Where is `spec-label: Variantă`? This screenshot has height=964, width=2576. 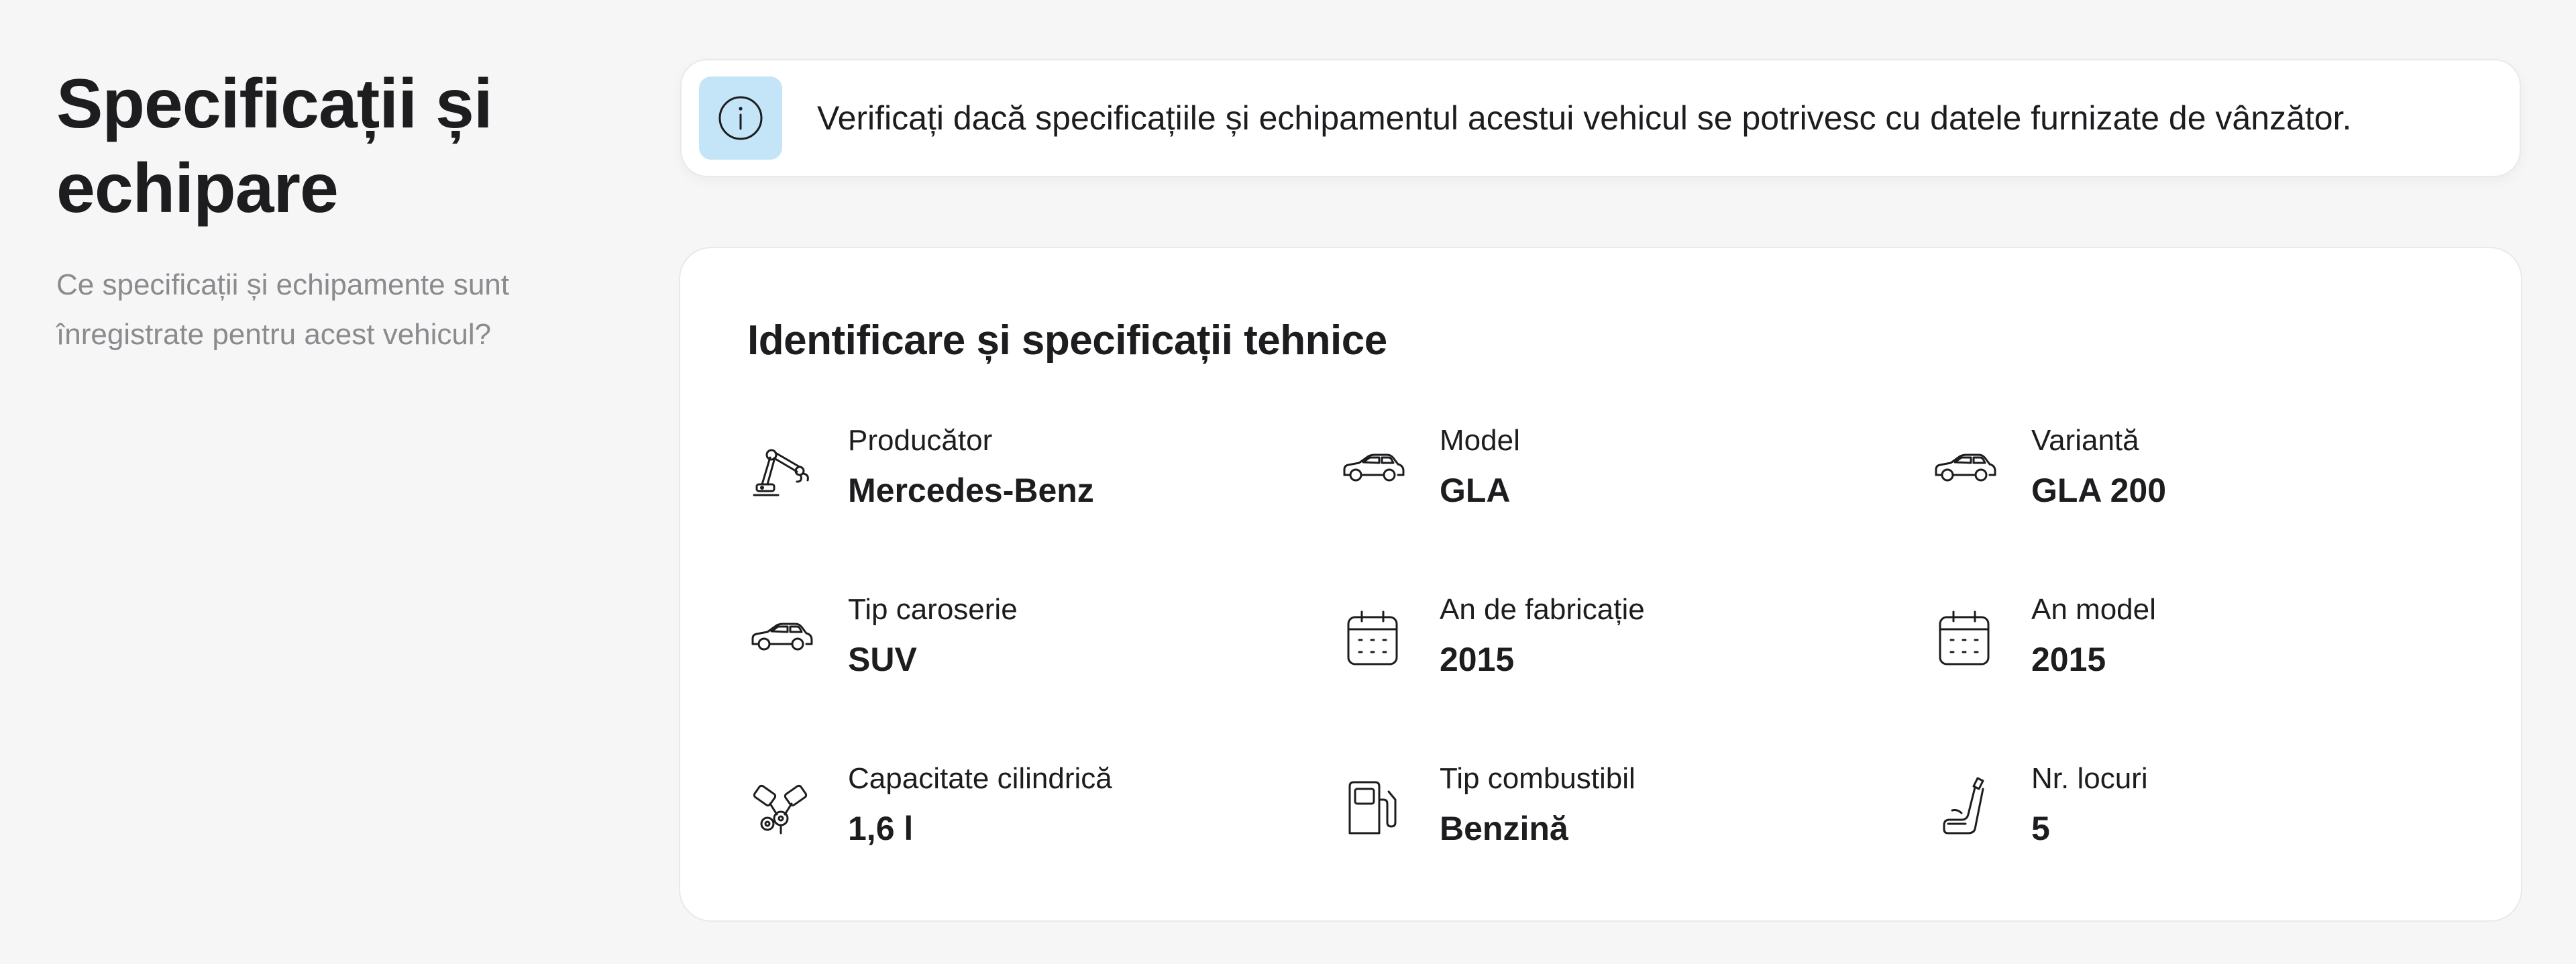 spec-label: Variantă is located at coordinates (2085, 441).